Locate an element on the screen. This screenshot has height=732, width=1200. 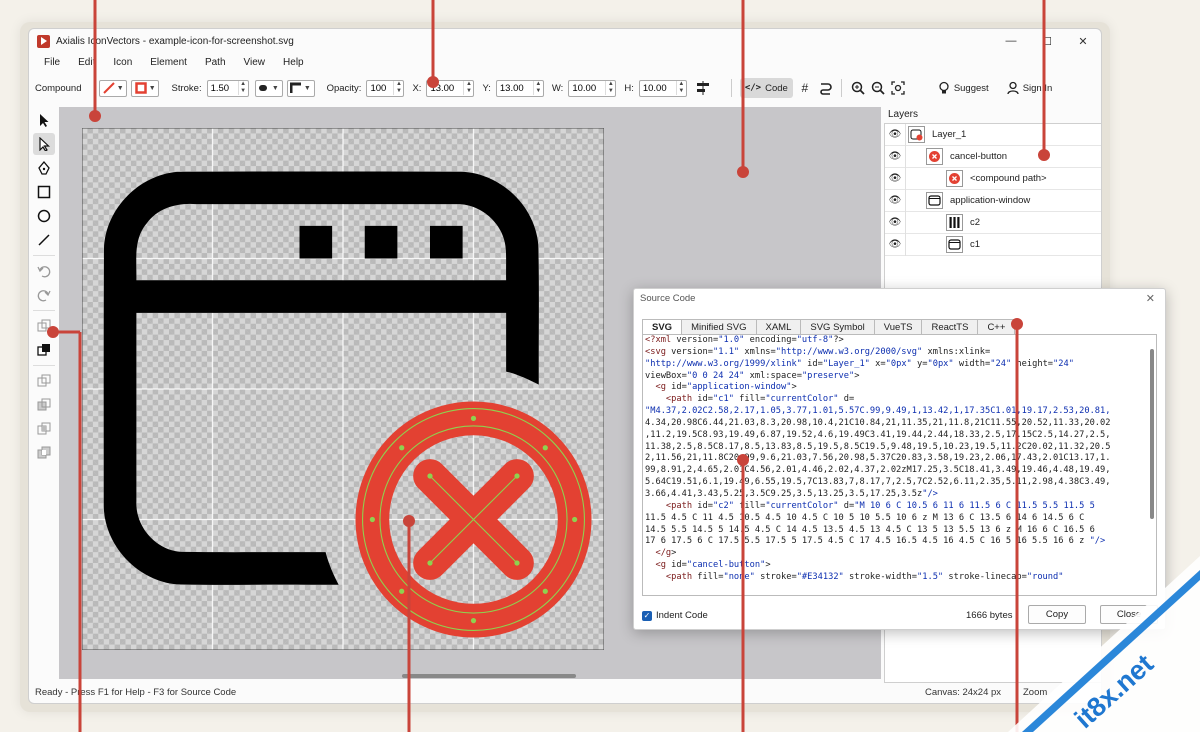
stroke-width-stepper: ▲▼ is located at coordinates (227, 88).